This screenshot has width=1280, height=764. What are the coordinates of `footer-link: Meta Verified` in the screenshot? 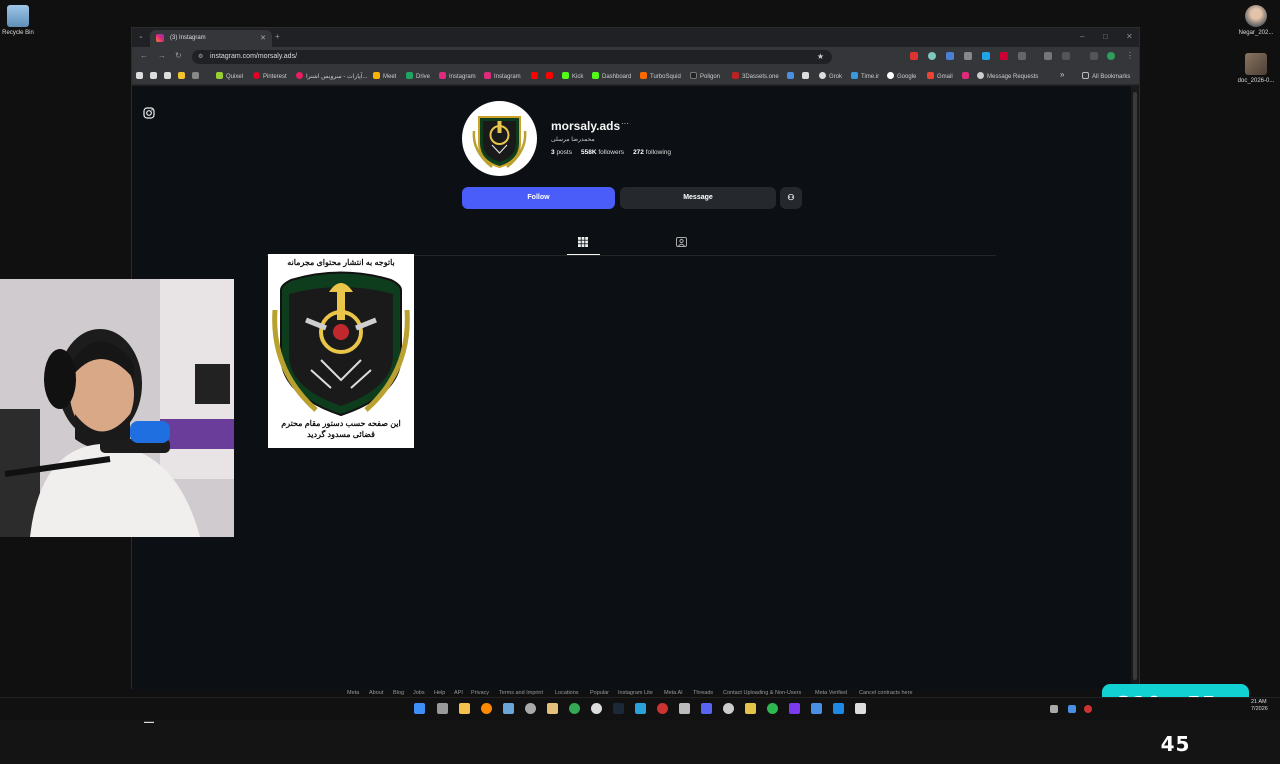 It's located at (831, 693).